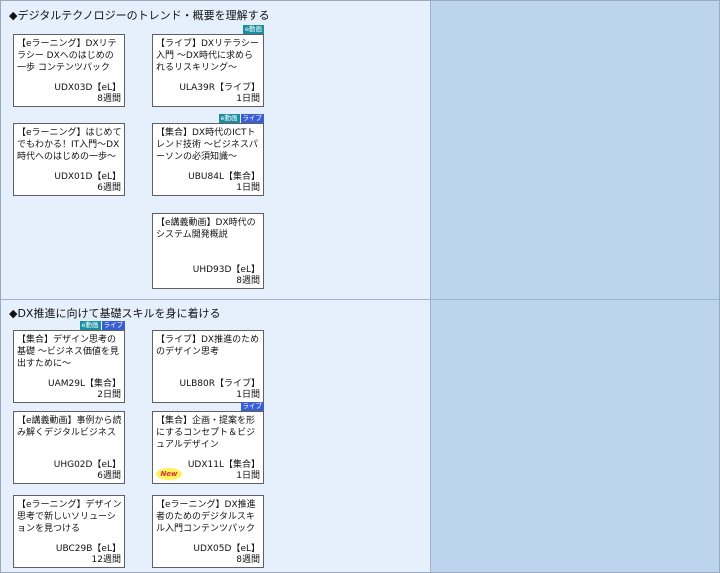 The image size is (720, 573). What do you see at coordinates (87, 177) in the screenshot?
I see `course-code: UDX01D【eL】` at bounding box center [87, 177].